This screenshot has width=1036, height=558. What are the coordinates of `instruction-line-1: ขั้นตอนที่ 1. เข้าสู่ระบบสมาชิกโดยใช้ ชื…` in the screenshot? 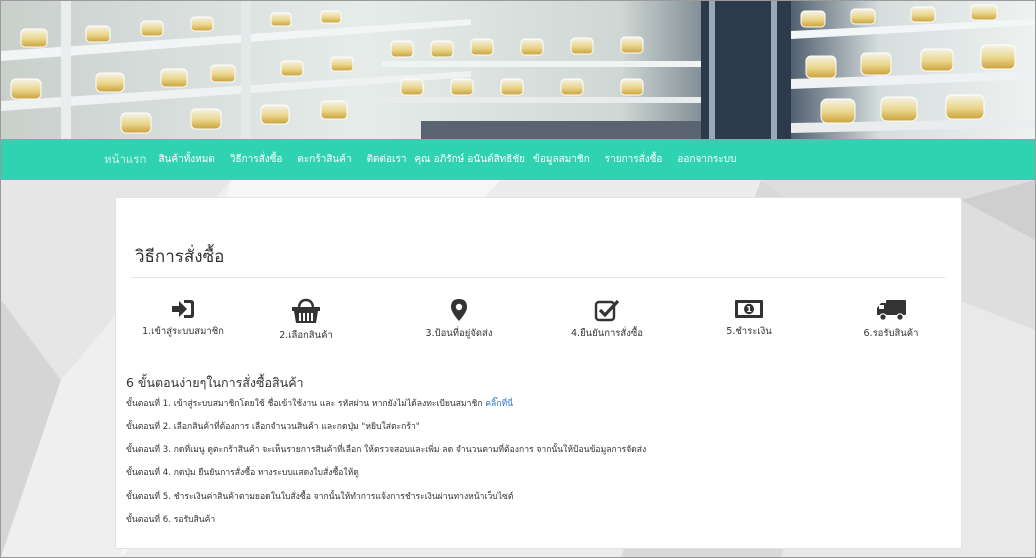 It's located at (319, 403).